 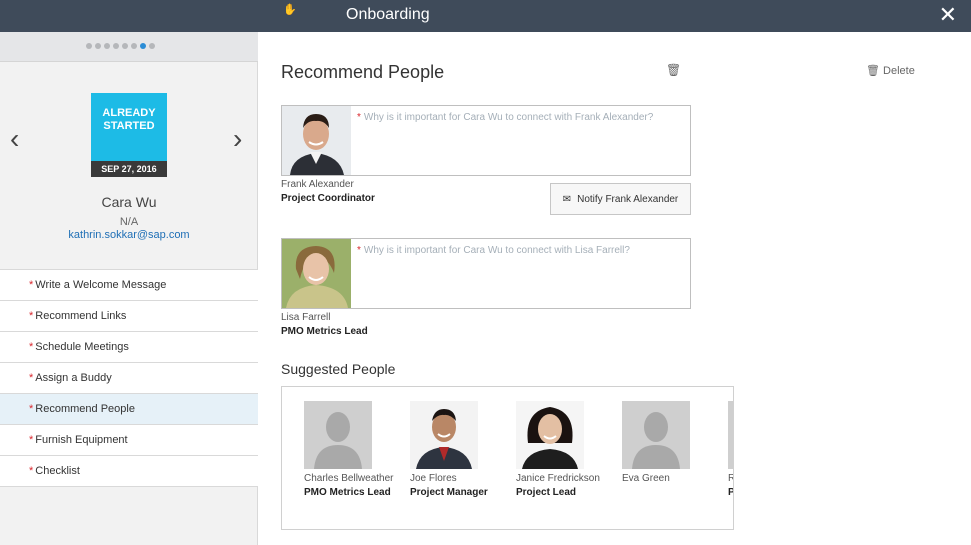 What do you see at coordinates (129, 440) in the screenshot?
I see `task-item-furnish-equipment: * Furnish Equipment` at bounding box center [129, 440].